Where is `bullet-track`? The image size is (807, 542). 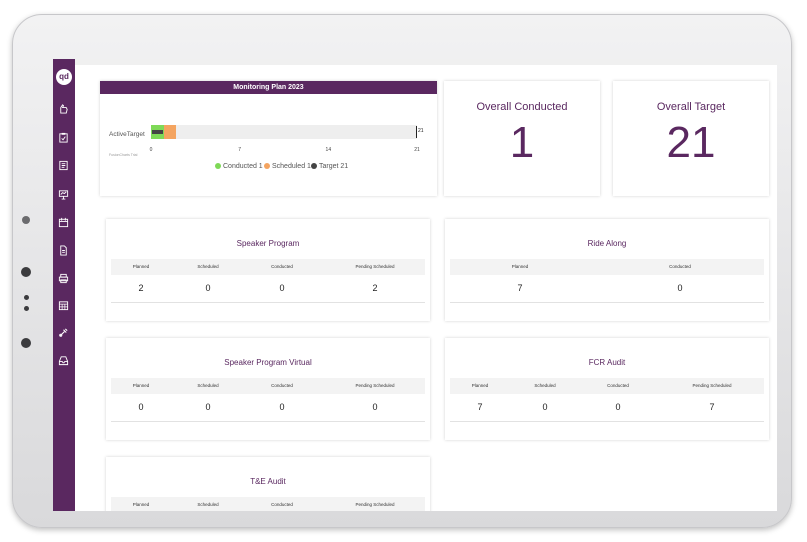 bullet-track is located at coordinates (284, 132).